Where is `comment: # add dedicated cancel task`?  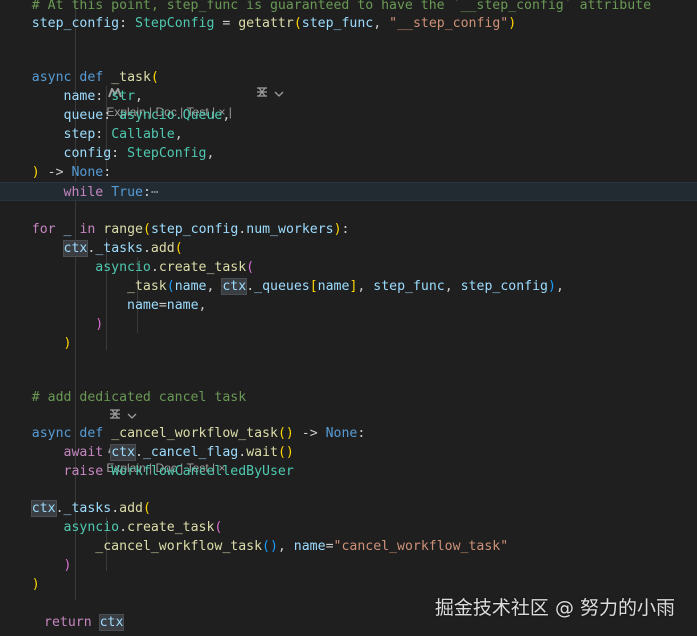
comment: # add dedicated cancel task is located at coordinates (139, 397).